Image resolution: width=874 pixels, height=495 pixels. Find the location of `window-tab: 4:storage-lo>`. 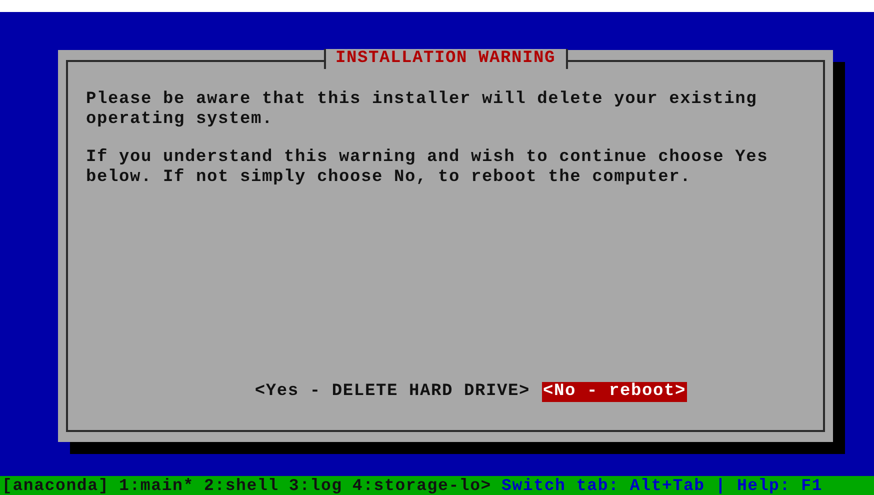

window-tab: 4:storage-lo> is located at coordinates (422, 485).